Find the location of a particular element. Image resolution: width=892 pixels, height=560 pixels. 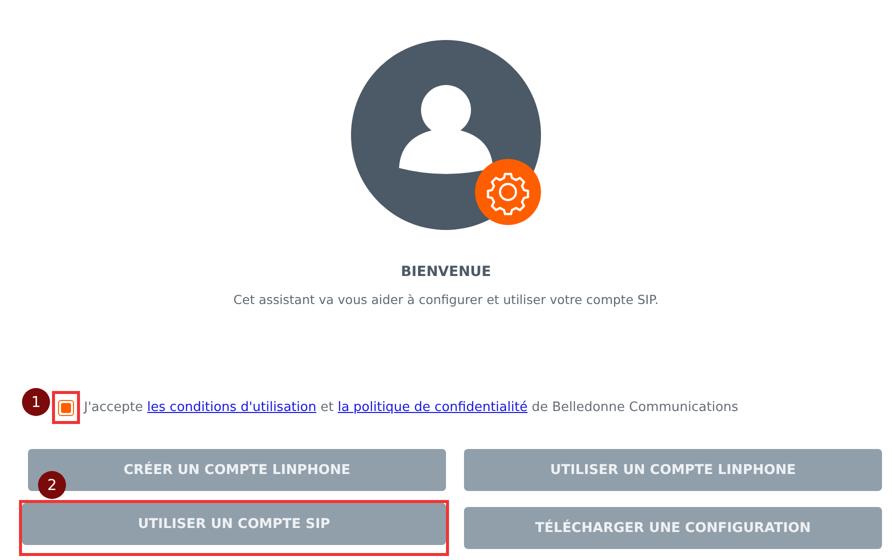

action-button: UTILISER UN COMPTE LINPHONE is located at coordinates (673, 470).